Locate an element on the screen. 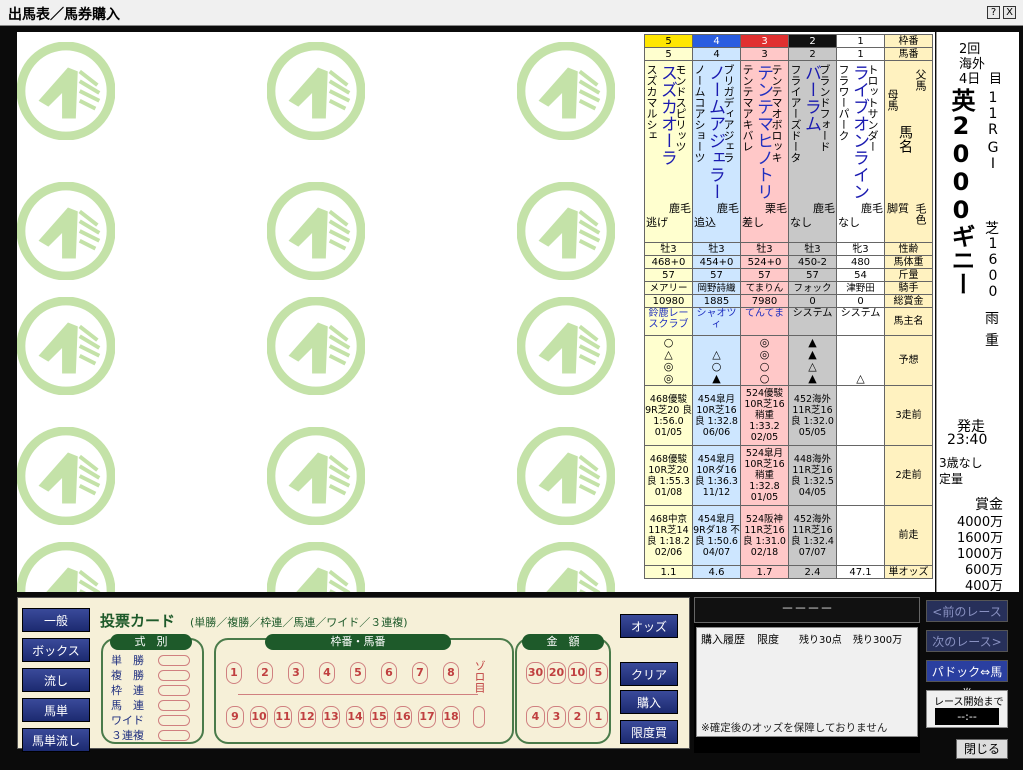 Image resolution: width=1023 pixels, height=770 pixels. owner-row: 鈴鹿レー スクラブ シャオツィてんてま システム システム 馬主名 is located at coordinates (788, 321).